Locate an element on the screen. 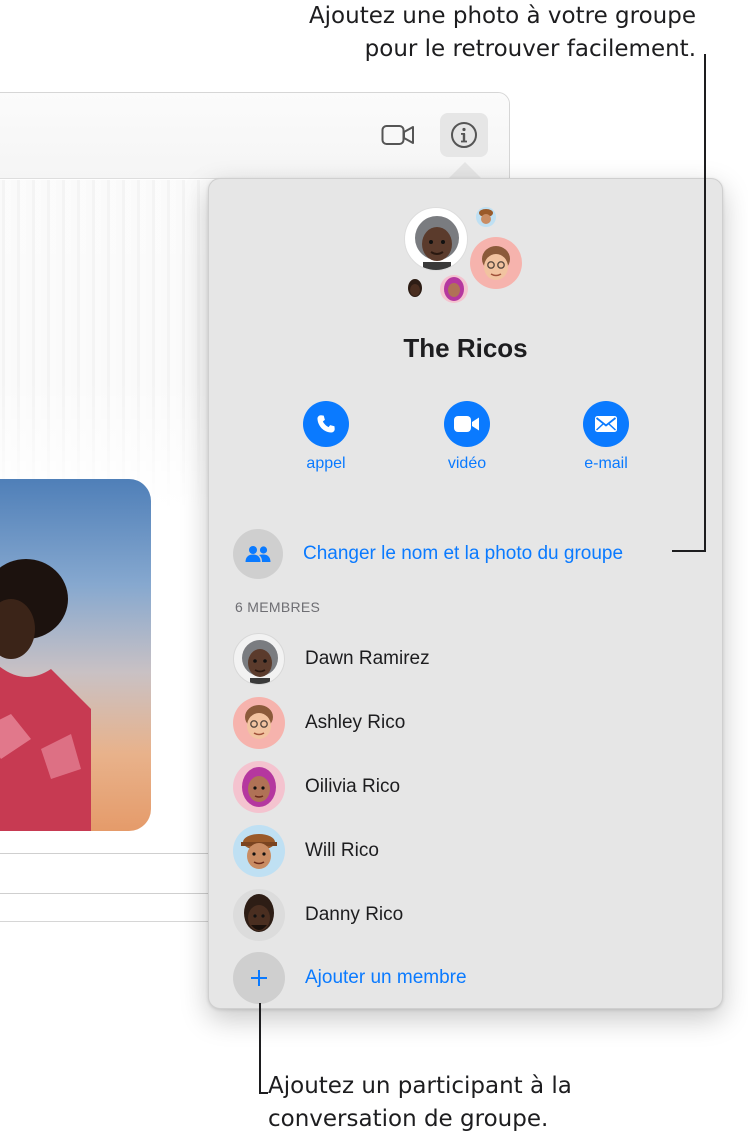 This screenshot has height=1145, width=748. email-label: e-mail is located at coordinates (606, 463).